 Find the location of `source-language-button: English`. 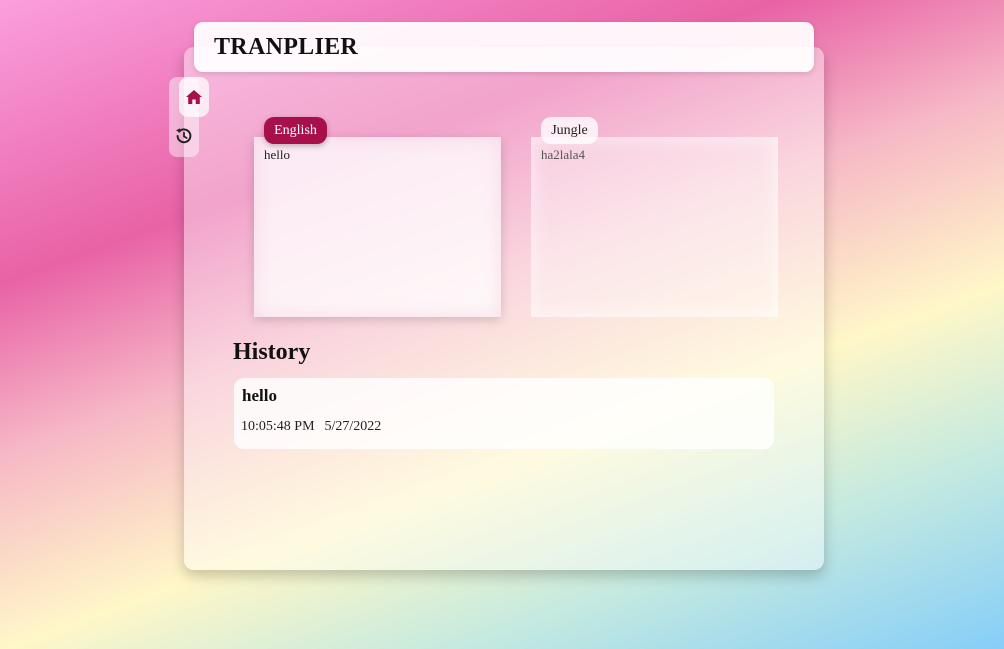

source-language-button: English is located at coordinates (295, 130).